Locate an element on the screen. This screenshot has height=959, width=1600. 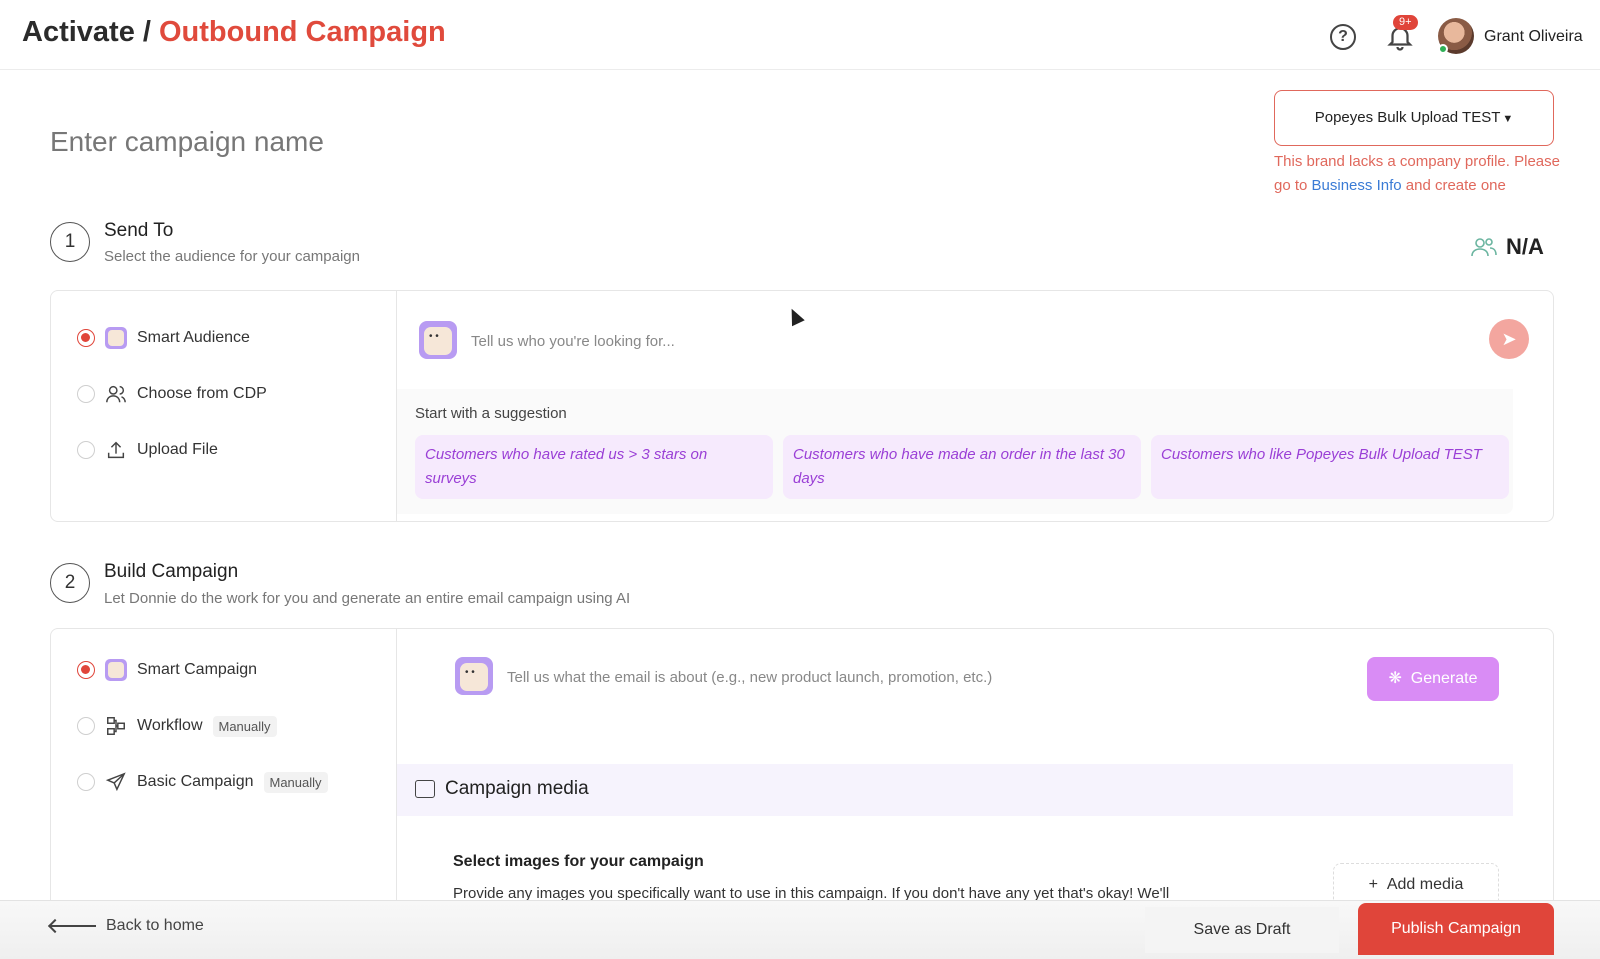
online-status-dot is located at coordinates (1443, 49).